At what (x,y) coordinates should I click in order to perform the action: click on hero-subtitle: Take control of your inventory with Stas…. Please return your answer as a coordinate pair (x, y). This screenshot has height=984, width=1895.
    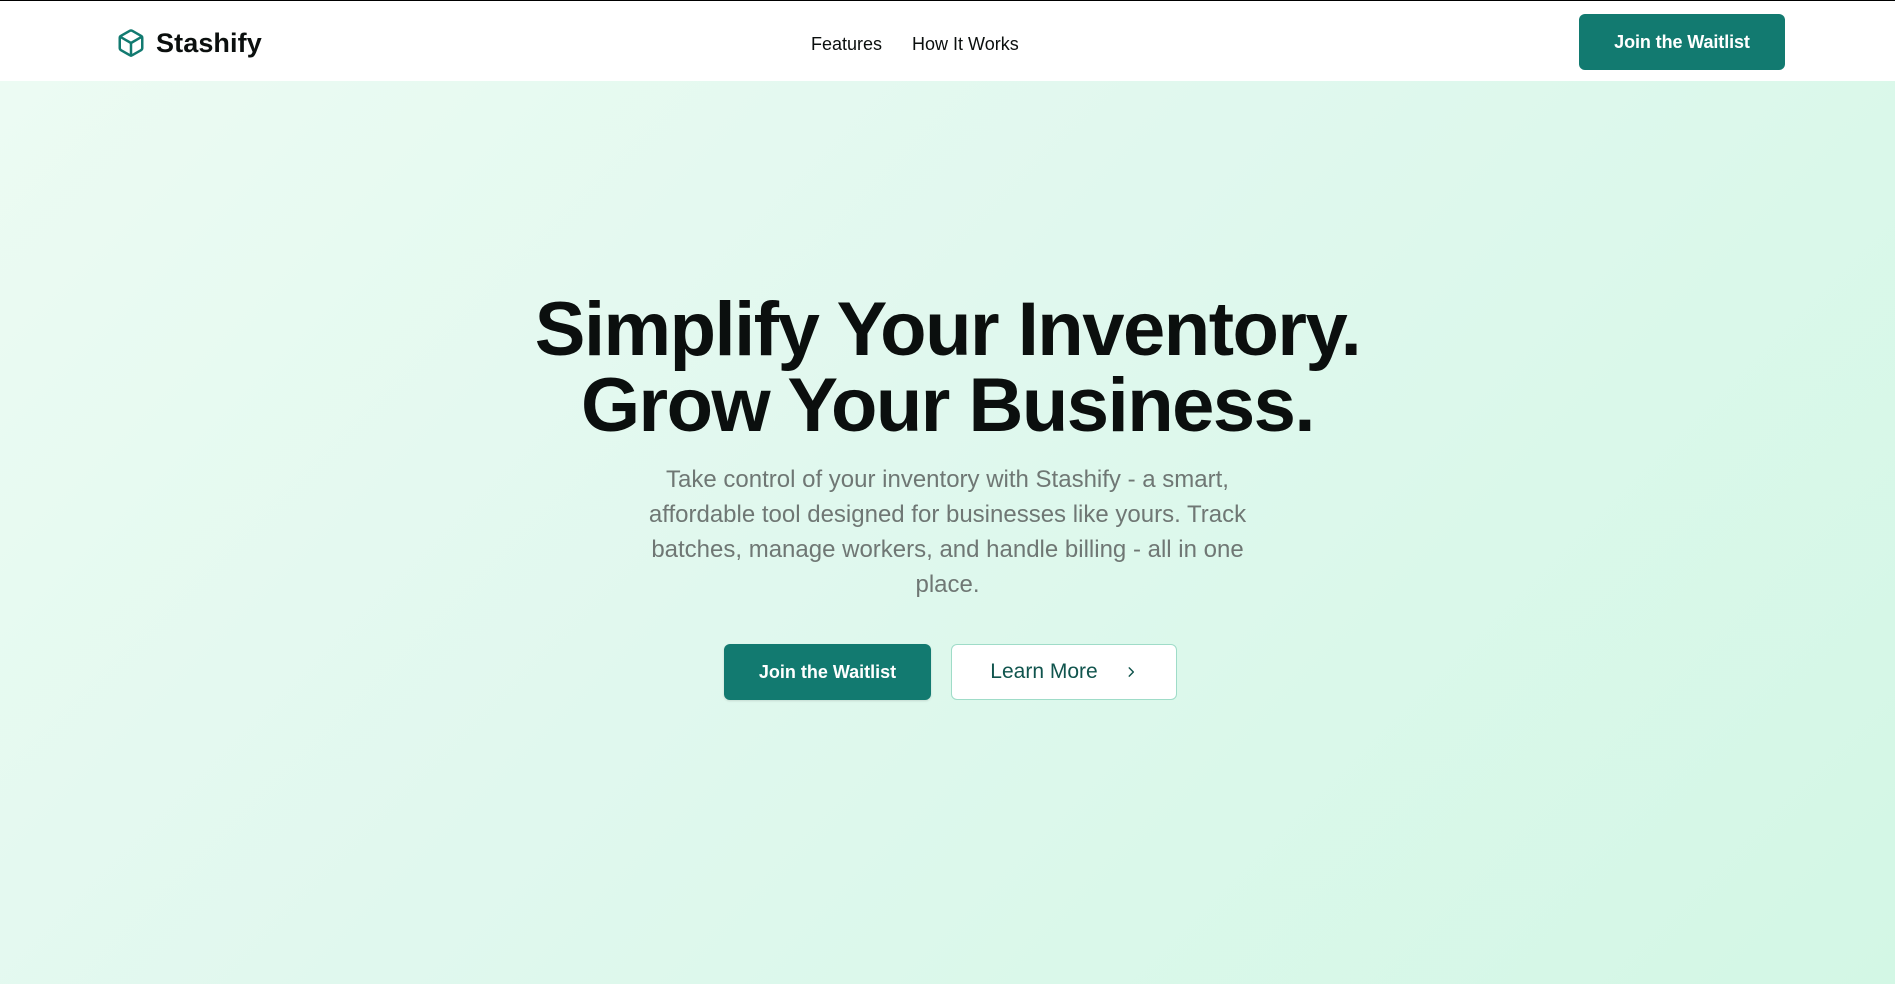
    Looking at the image, I should click on (947, 532).